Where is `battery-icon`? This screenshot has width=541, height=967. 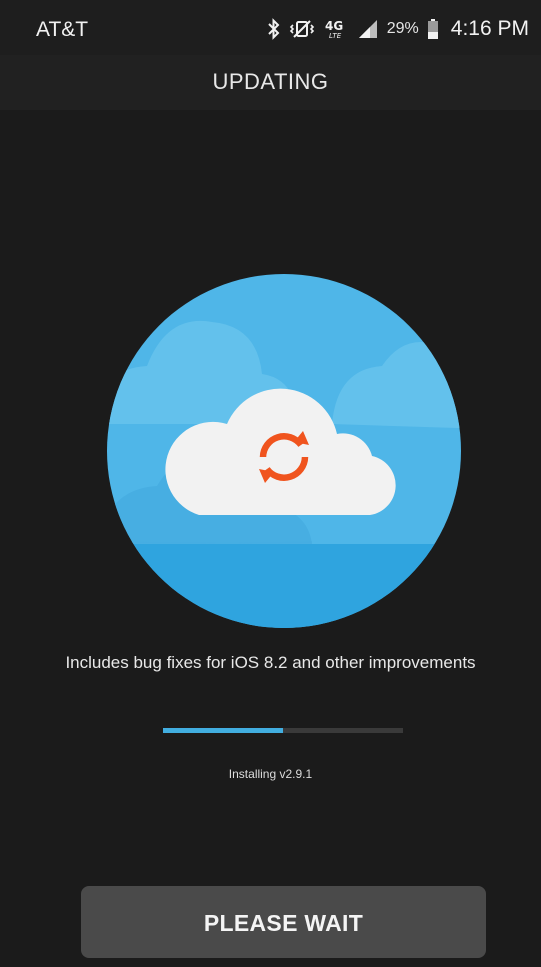
battery-icon is located at coordinates (433, 29).